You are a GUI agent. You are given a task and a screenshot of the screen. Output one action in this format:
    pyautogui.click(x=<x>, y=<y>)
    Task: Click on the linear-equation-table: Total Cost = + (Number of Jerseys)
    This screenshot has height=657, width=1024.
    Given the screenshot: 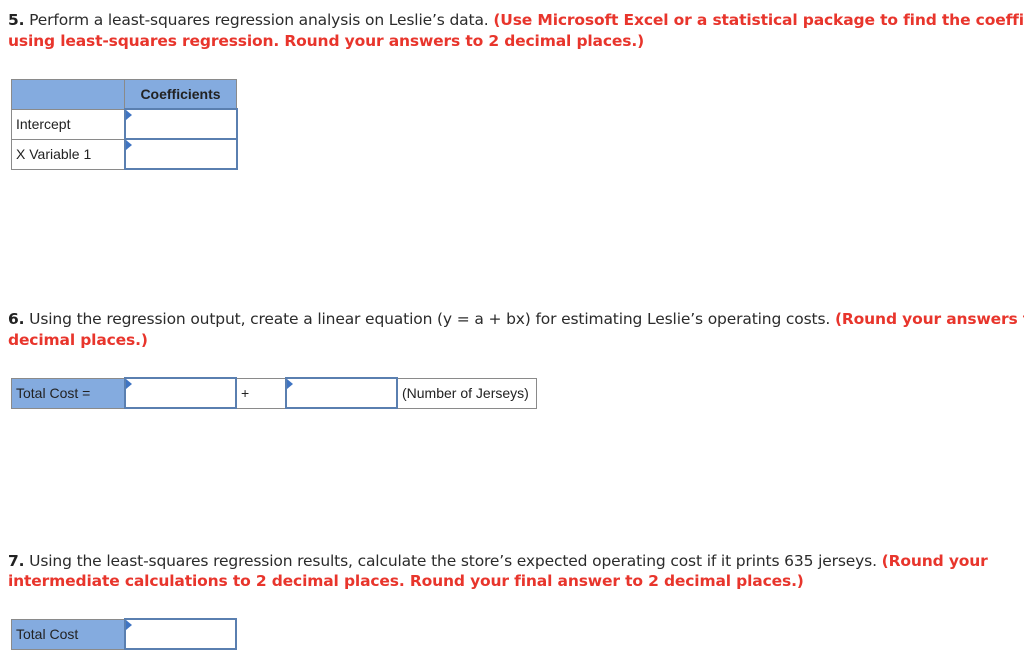 What is the action you would take?
    pyautogui.click(x=274, y=393)
    